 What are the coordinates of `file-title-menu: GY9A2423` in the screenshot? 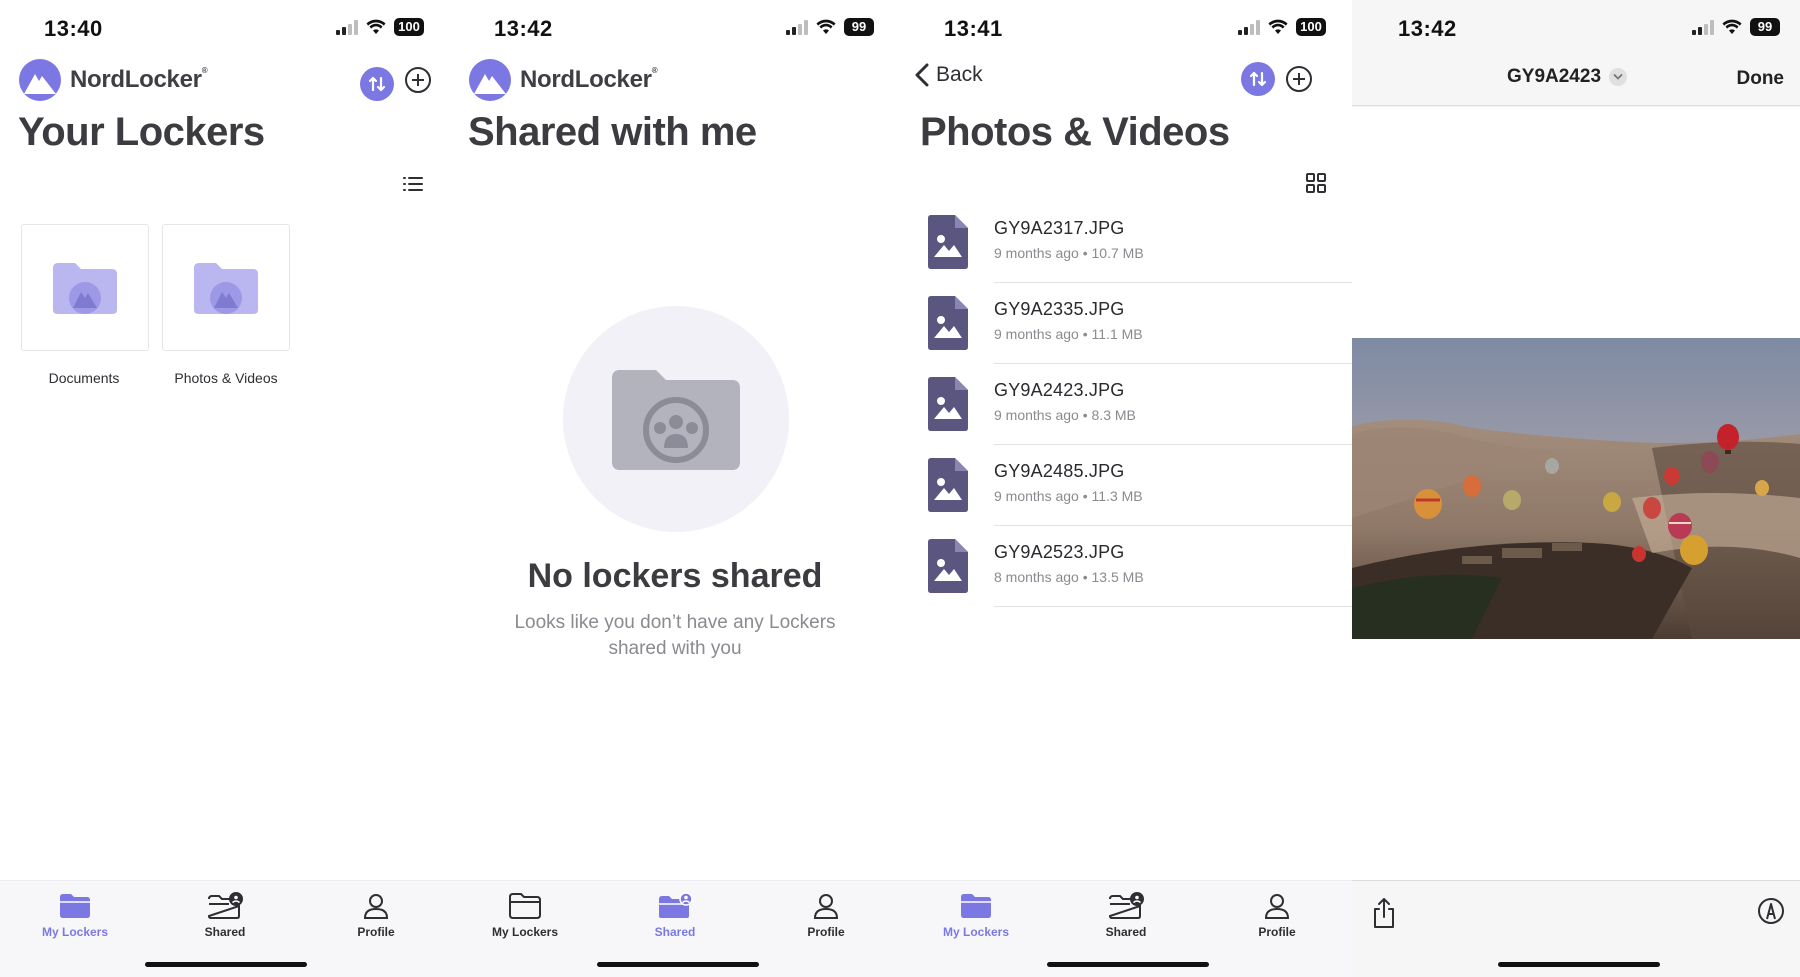 It's located at (1567, 77).